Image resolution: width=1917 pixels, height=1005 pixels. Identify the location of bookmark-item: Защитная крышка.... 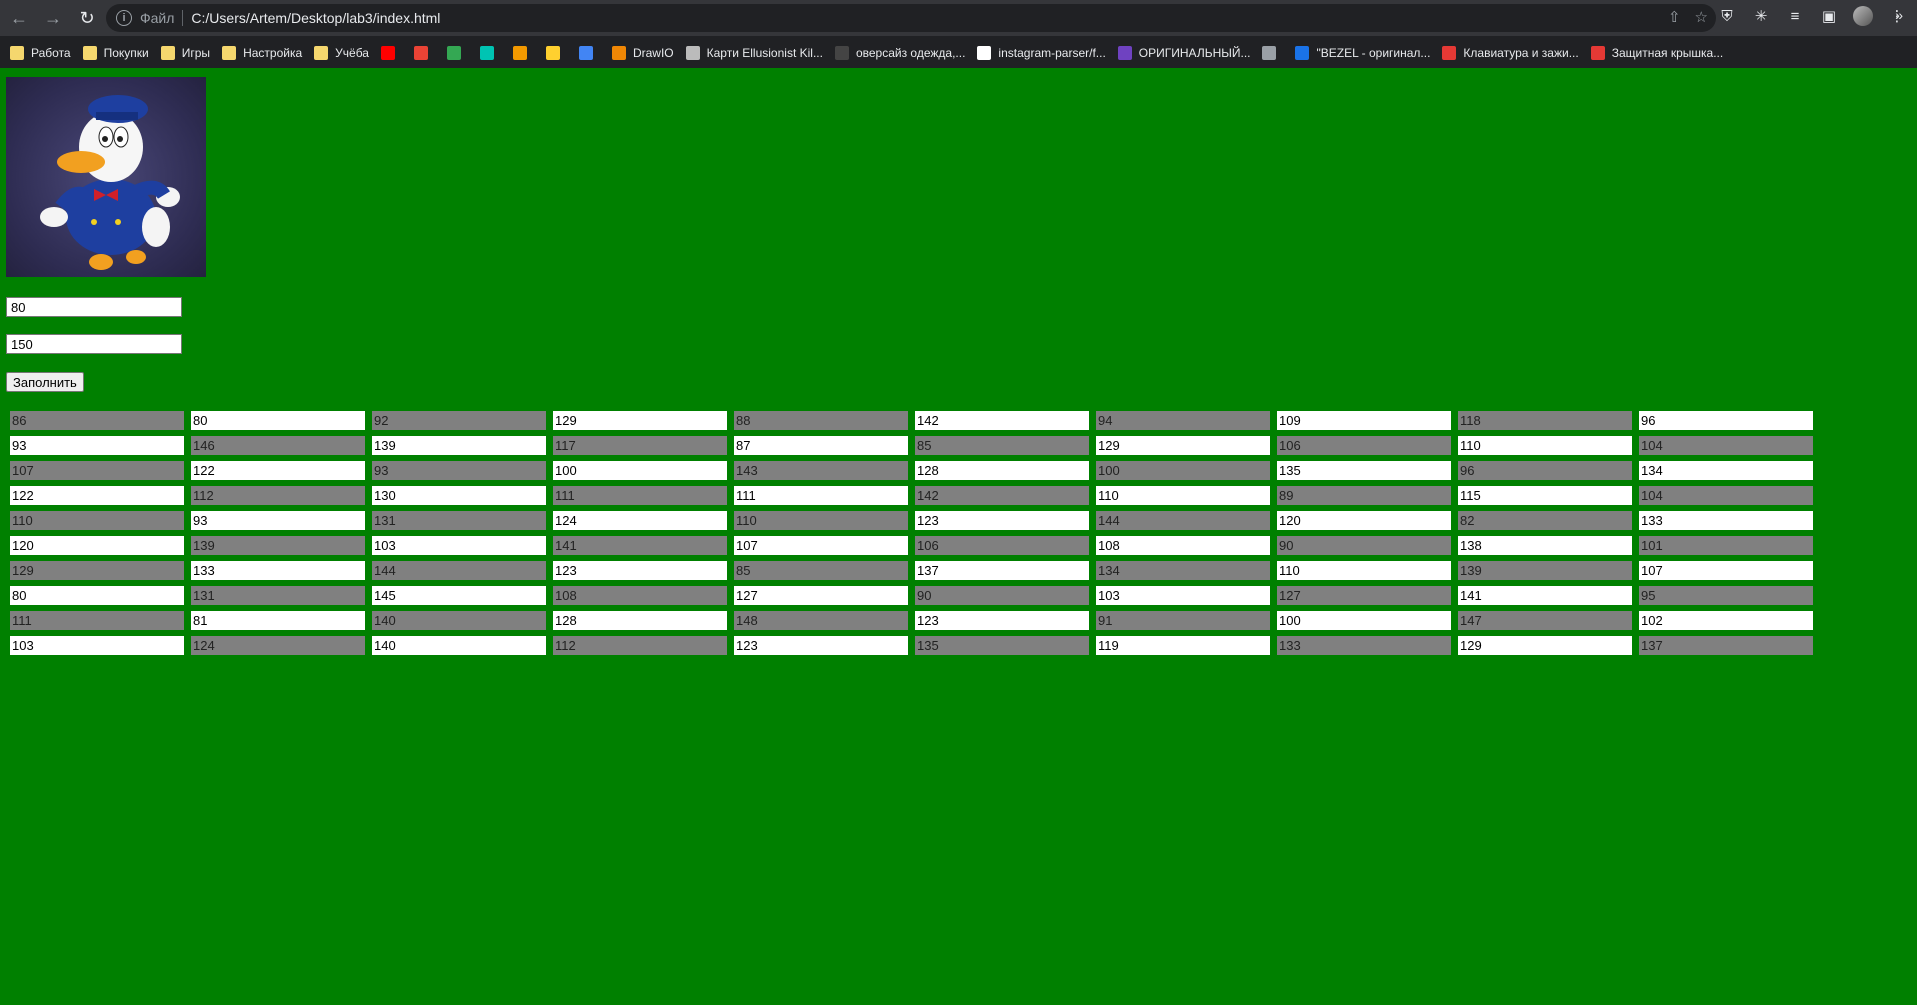
(1657, 53).